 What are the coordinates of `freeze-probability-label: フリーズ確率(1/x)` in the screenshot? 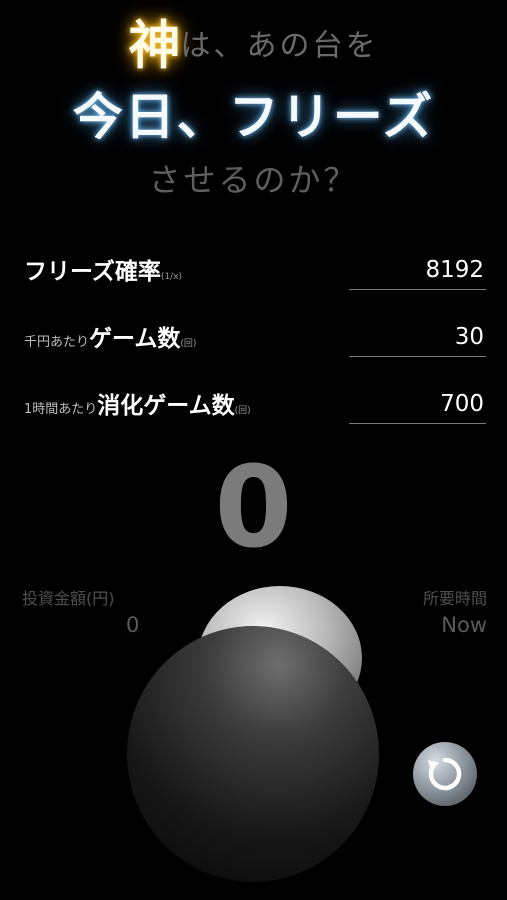 It's located at (103, 269).